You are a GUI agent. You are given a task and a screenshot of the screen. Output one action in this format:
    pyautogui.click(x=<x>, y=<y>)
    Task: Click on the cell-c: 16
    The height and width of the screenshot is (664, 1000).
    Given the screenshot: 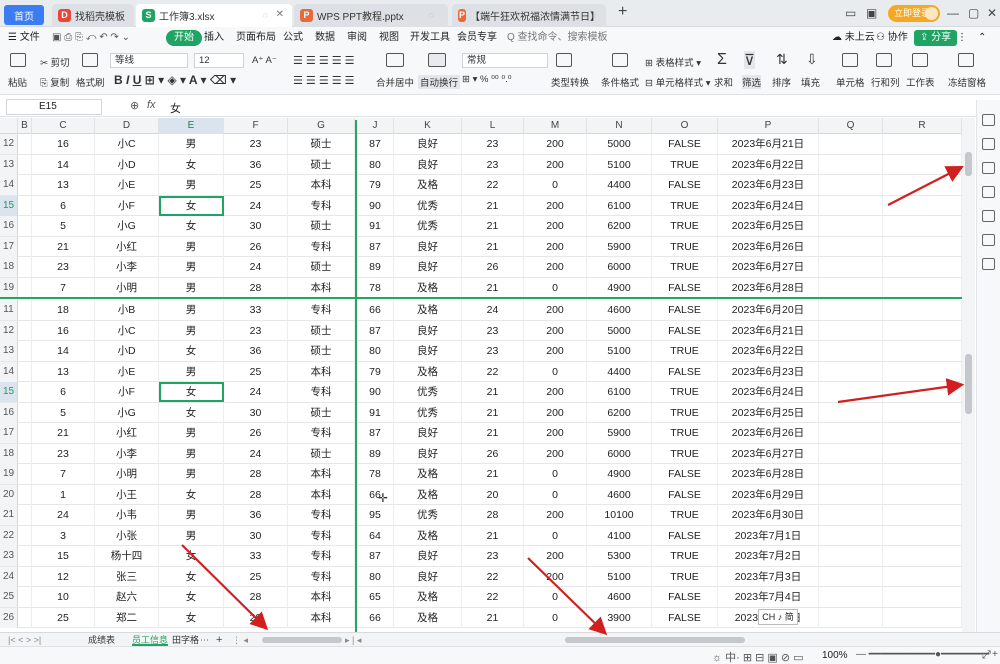 What is the action you would take?
    pyautogui.click(x=63, y=330)
    